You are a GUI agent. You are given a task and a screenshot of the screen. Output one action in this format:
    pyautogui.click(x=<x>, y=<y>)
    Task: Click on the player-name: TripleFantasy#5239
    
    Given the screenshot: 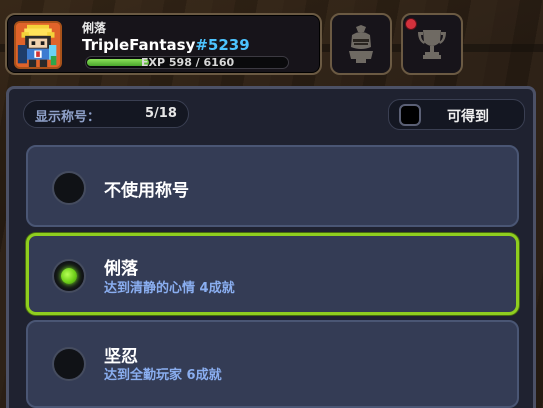 What is the action you would take?
    pyautogui.click(x=166, y=45)
    